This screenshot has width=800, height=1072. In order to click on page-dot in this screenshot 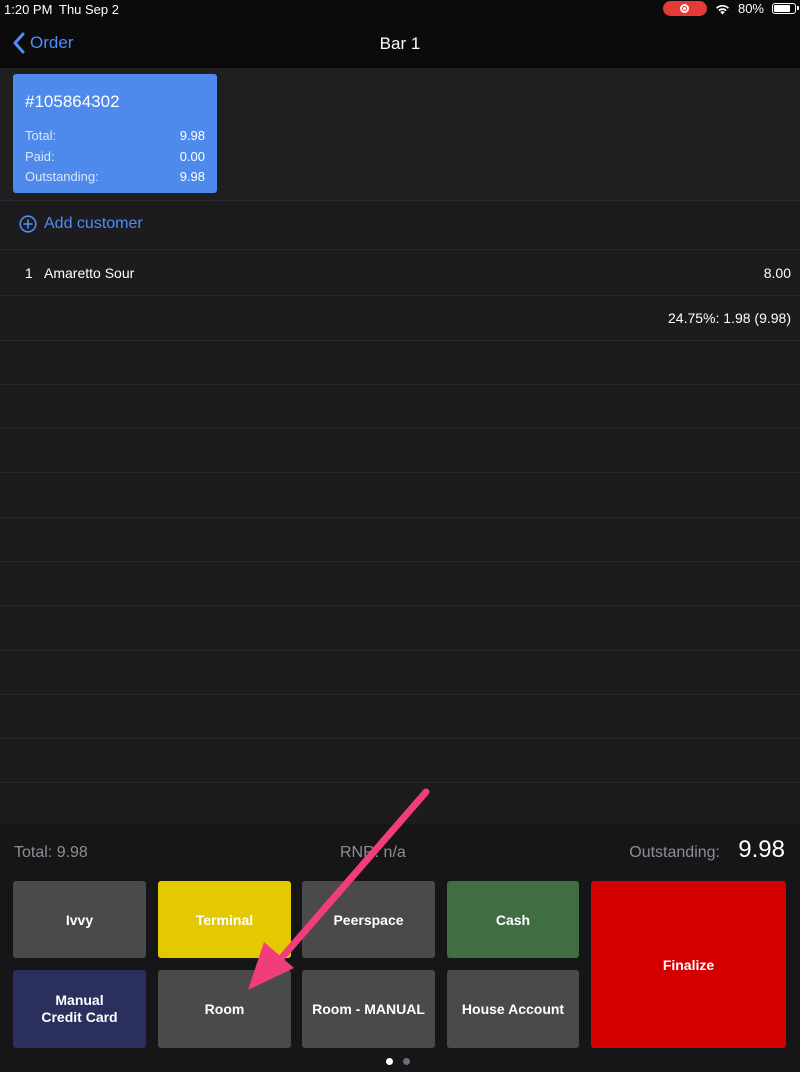, I will do `click(406, 1061)`.